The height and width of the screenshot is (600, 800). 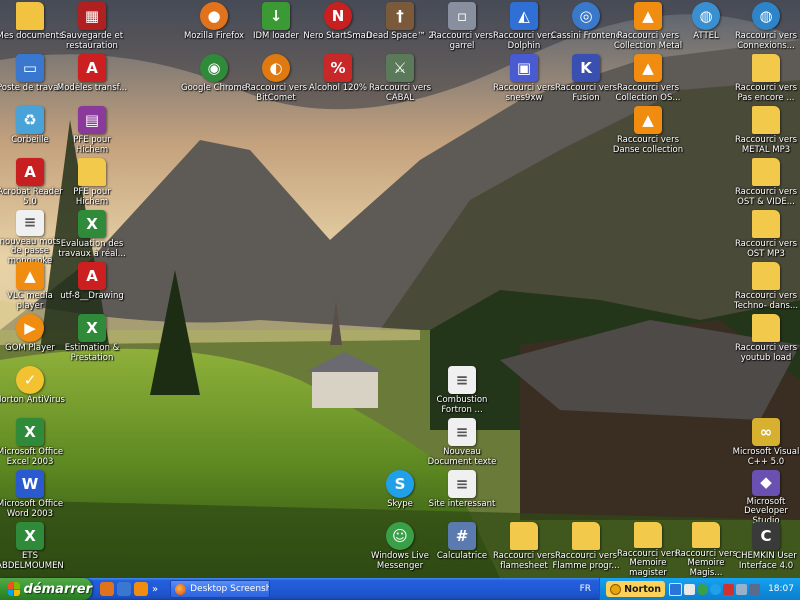 I want to click on desktop-icon-label: Estimation & Prestation, so click(x=92, y=353).